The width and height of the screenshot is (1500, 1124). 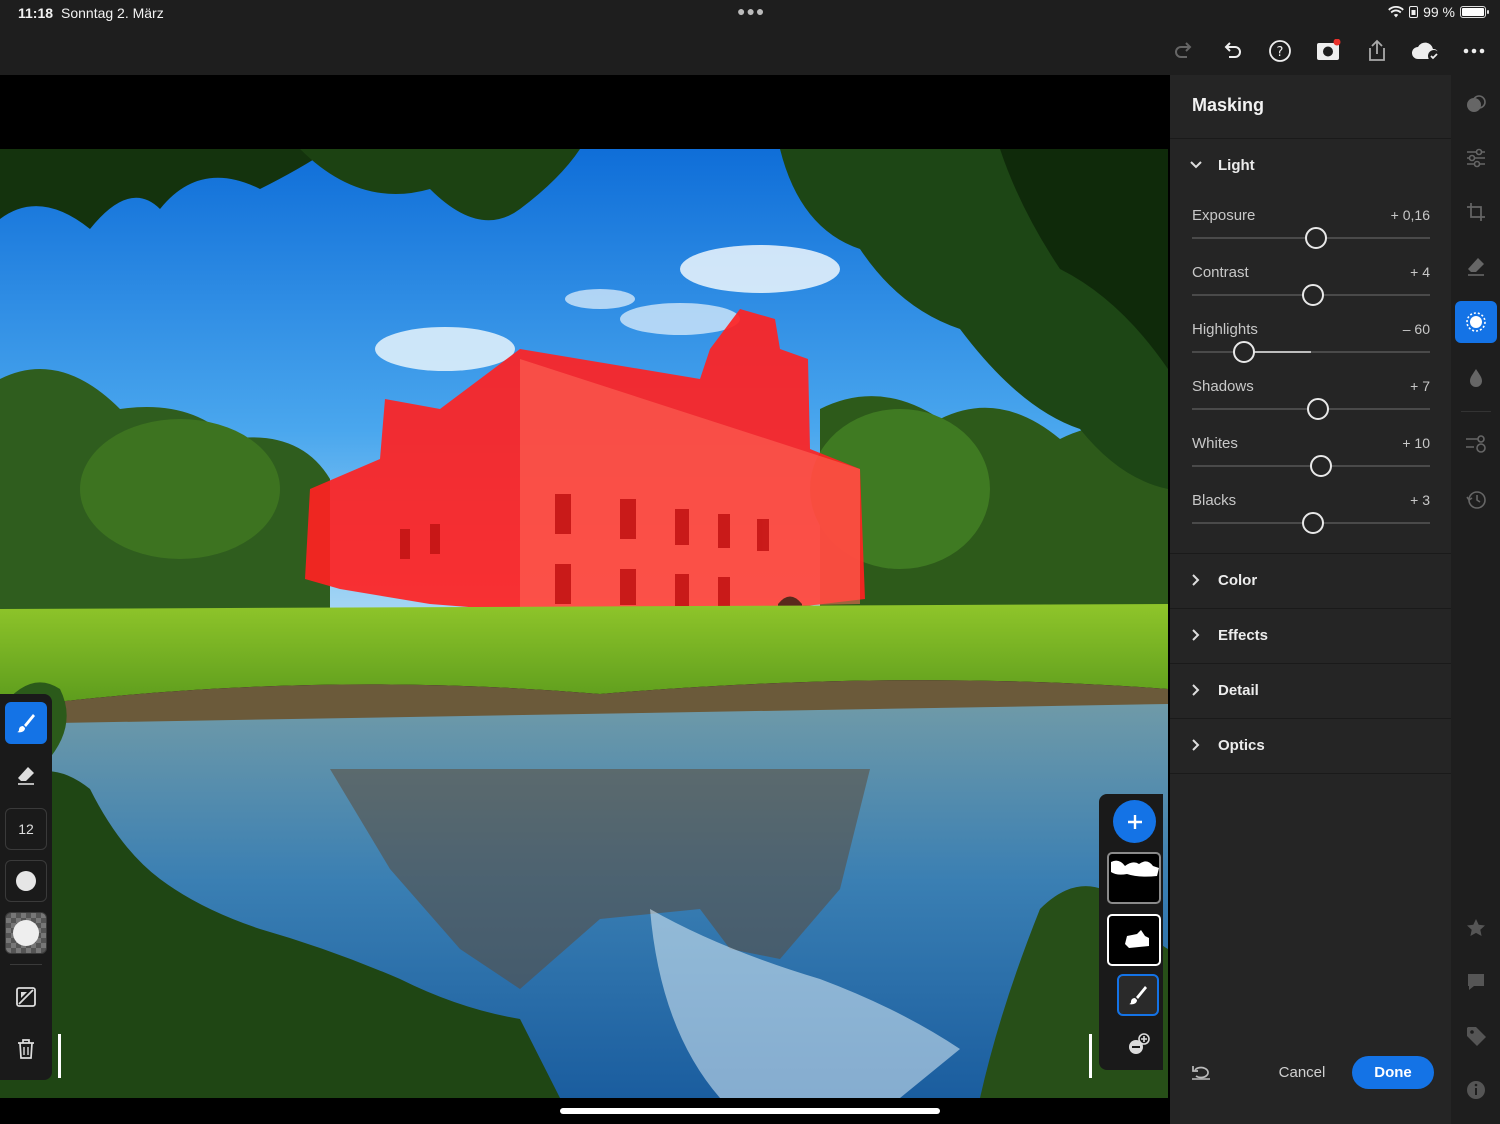 I want to click on blur-button, so click(x=1476, y=378).